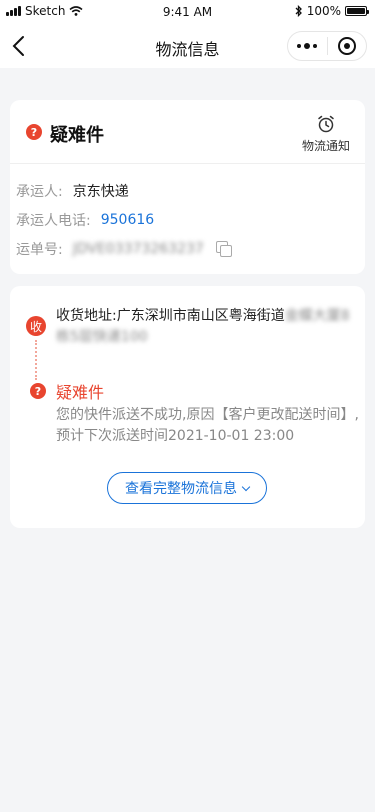  What do you see at coordinates (187, 12) in the screenshot?
I see `status-bar: Sketch 9:41 AM 100%` at bounding box center [187, 12].